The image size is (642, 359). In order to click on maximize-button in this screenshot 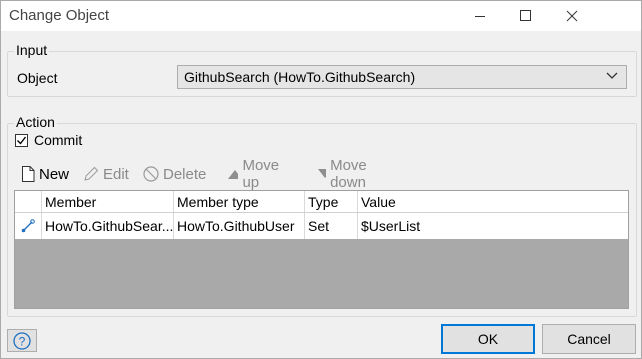, I will do `click(526, 16)`.